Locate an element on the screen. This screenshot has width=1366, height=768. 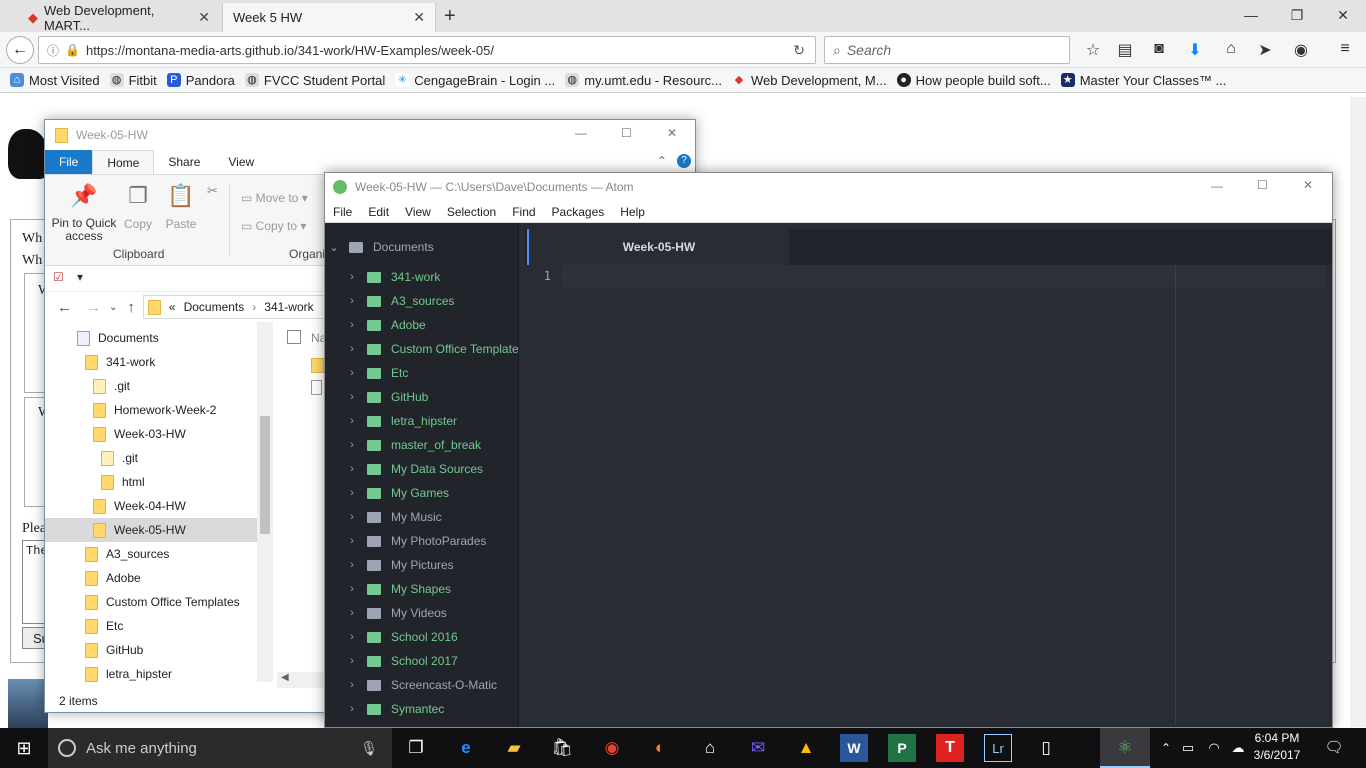
pocket-icon: ◙ is located at coordinates (1159, 50).